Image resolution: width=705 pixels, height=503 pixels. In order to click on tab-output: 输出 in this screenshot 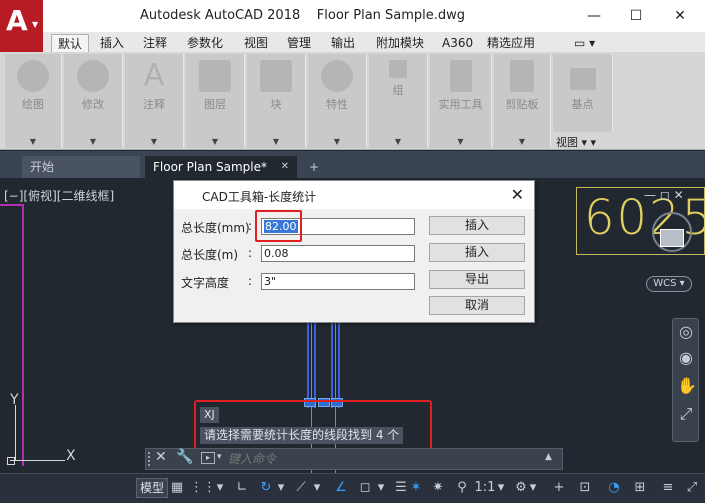, I will do `click(343, 43)`.